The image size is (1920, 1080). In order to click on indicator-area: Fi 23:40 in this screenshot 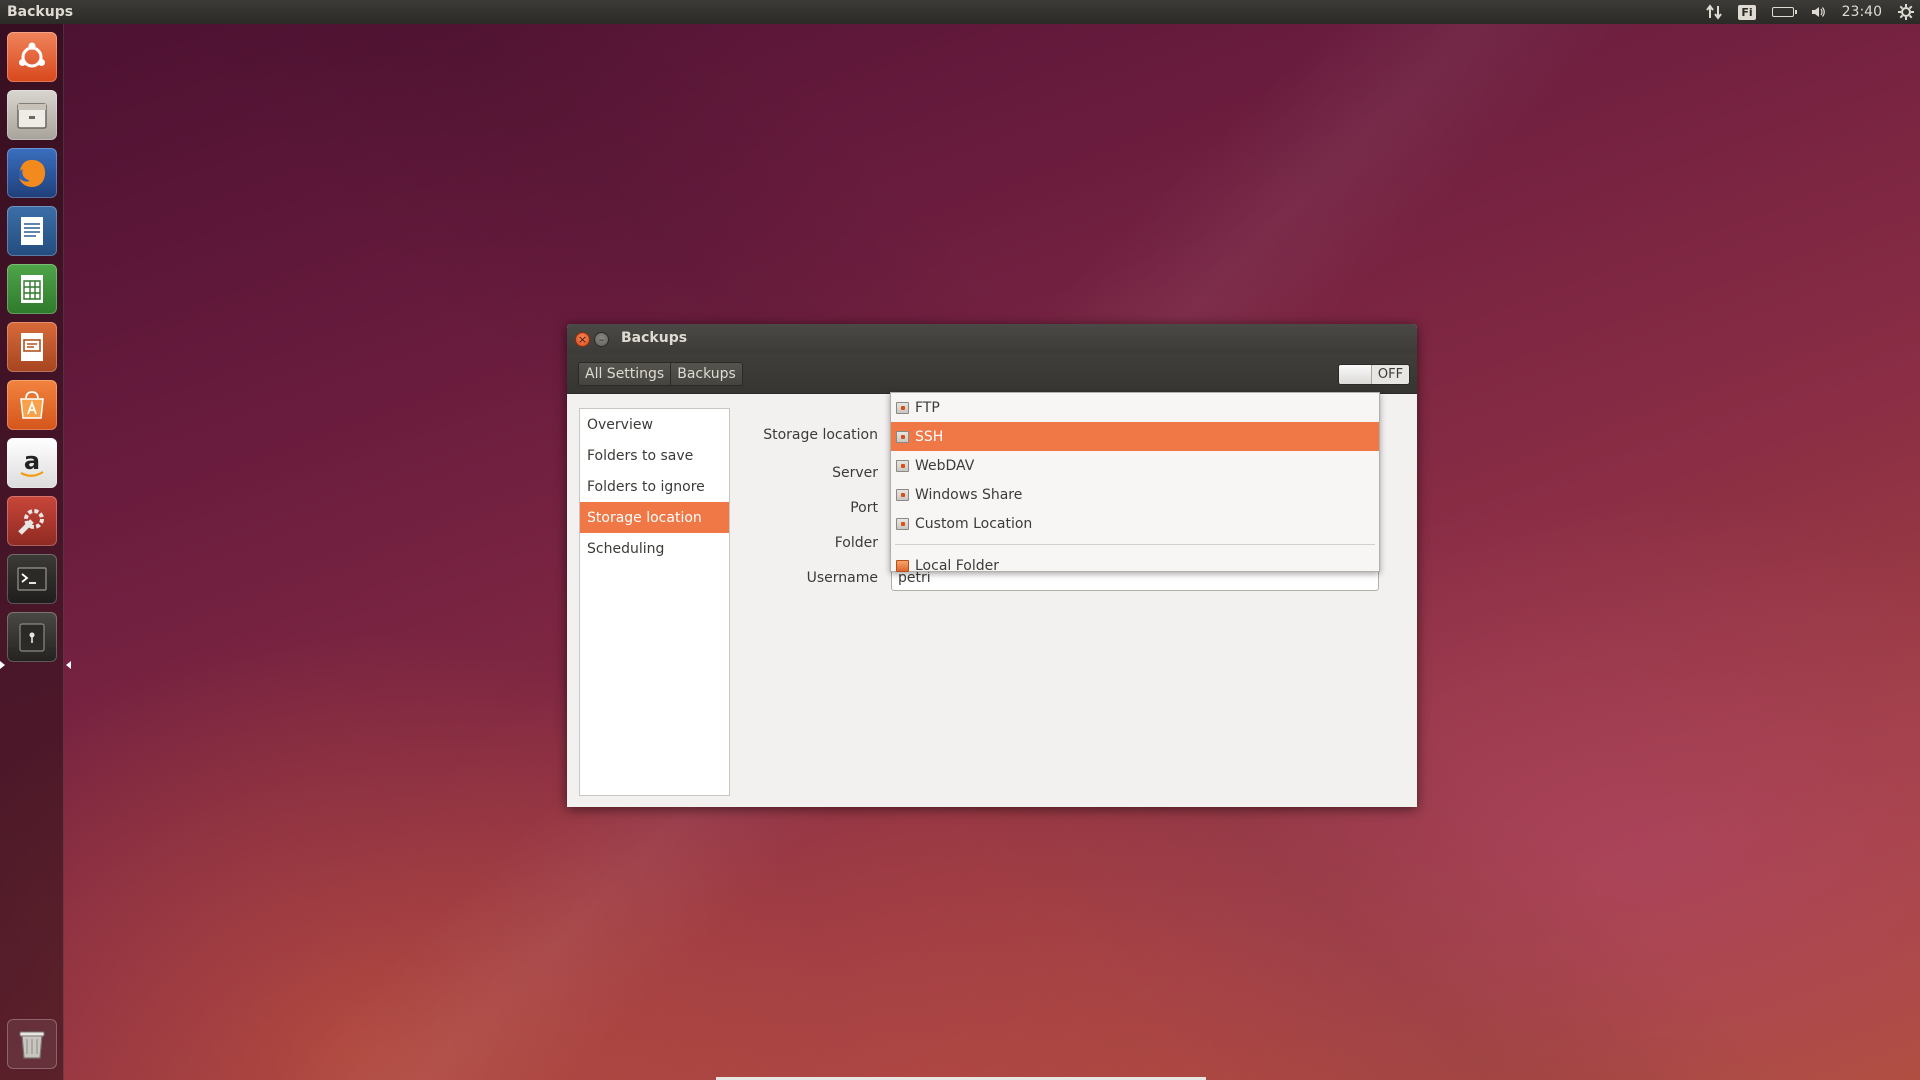, I will do `click(1810, 12)`.